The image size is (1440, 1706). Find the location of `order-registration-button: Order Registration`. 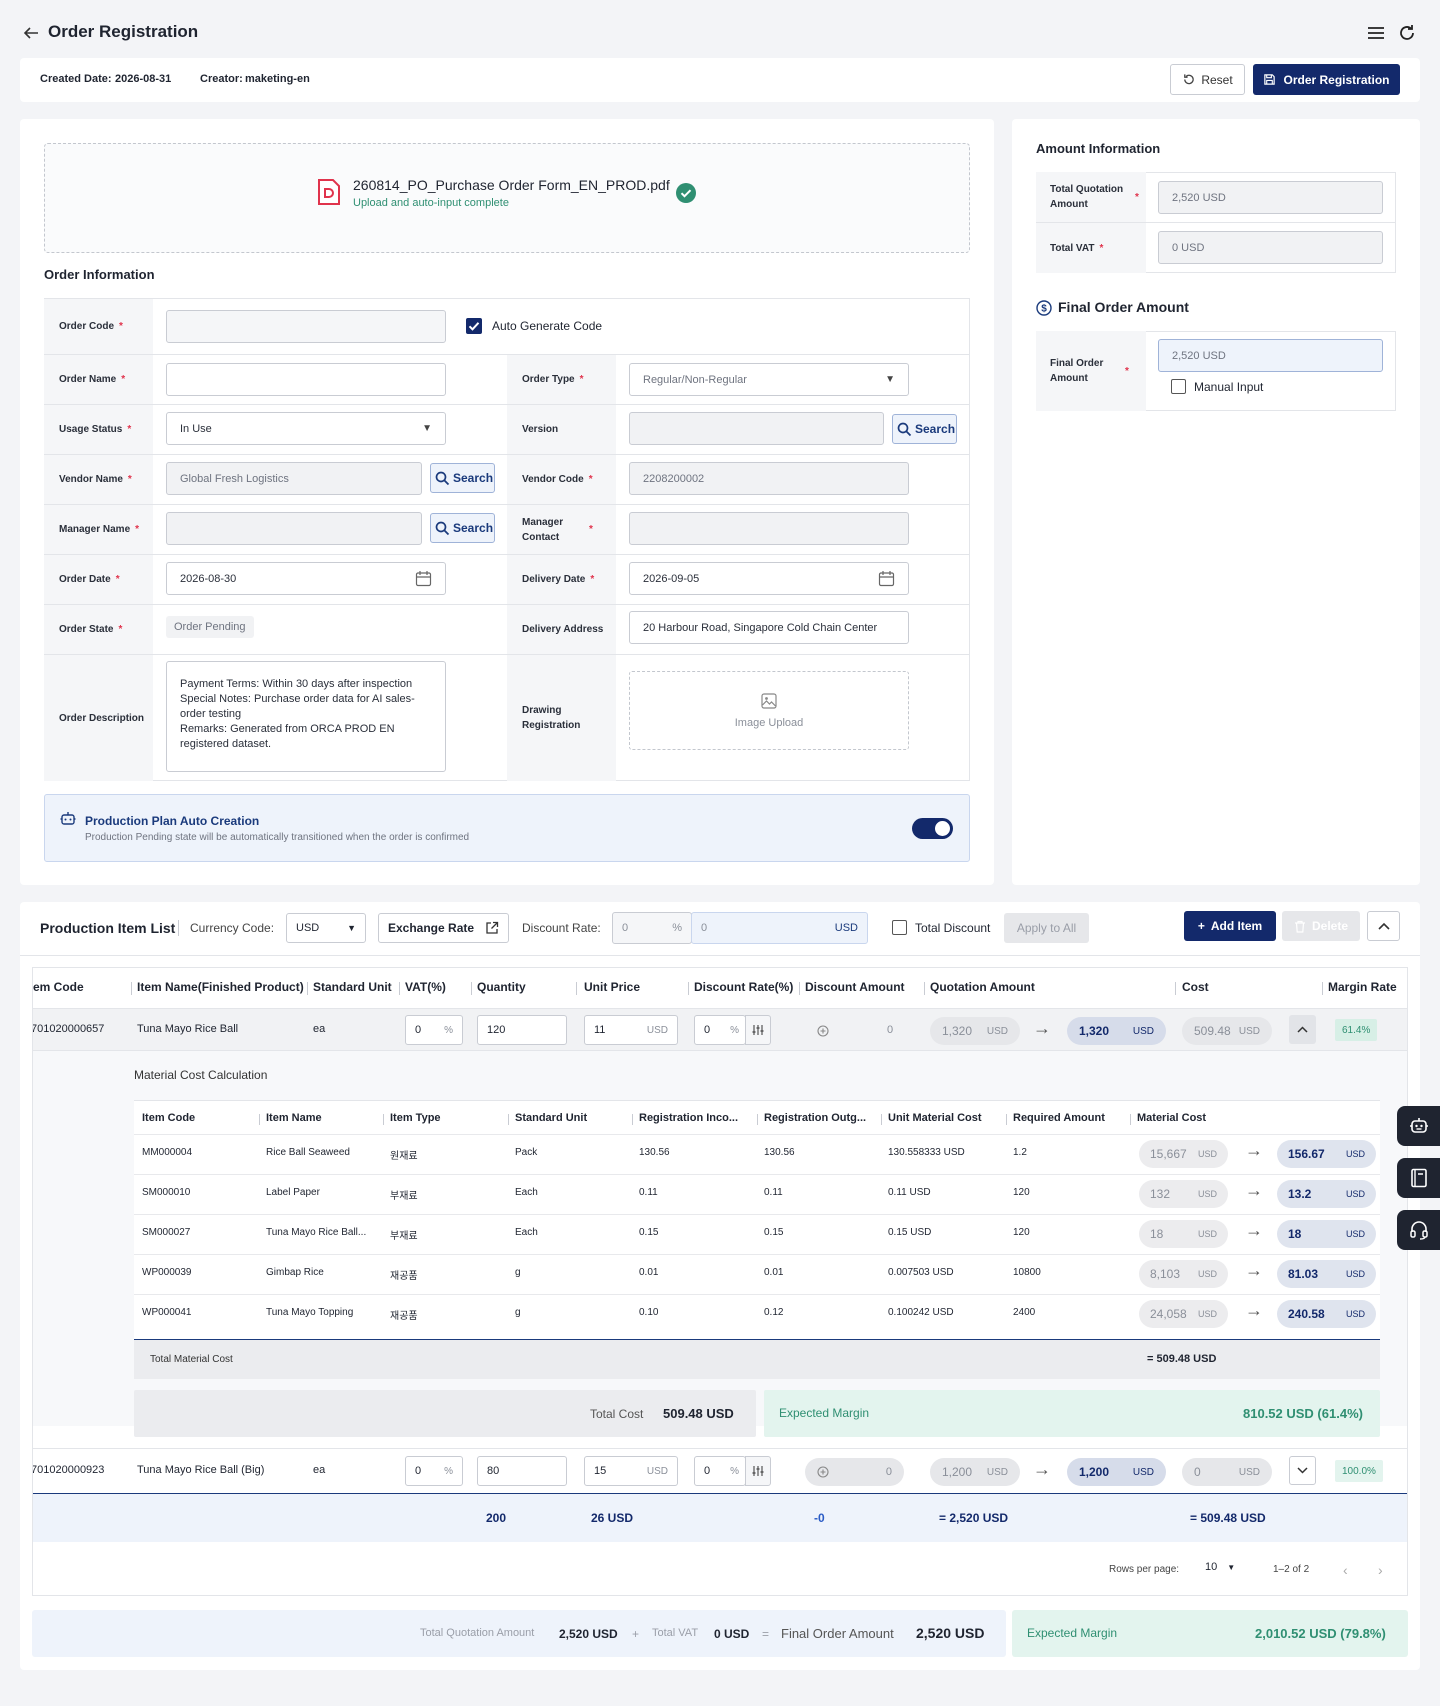

order-registration-button: Order Registration is located at coordinates (1326, 79).